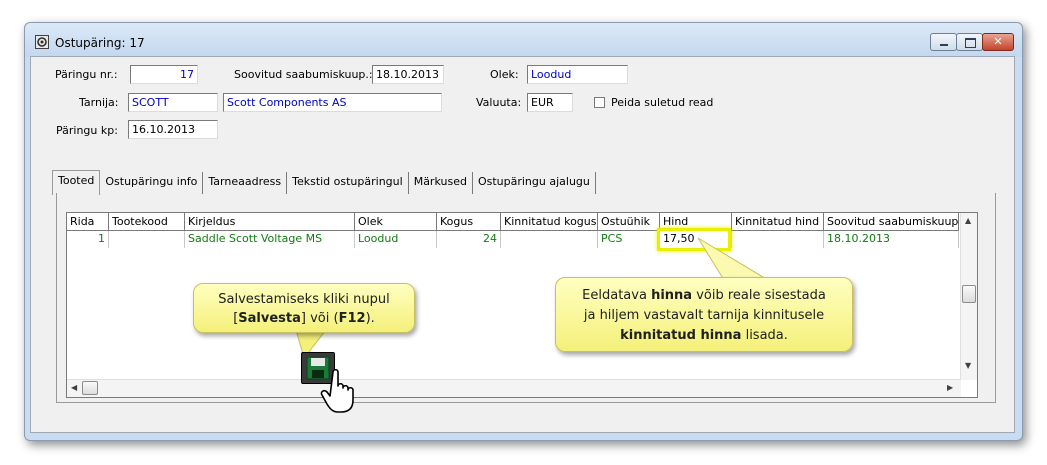 The image size is (1047, 465). Describe the element at coordinates (164, 74) in the screenshot. I see `request-no-field: 17` at that location.